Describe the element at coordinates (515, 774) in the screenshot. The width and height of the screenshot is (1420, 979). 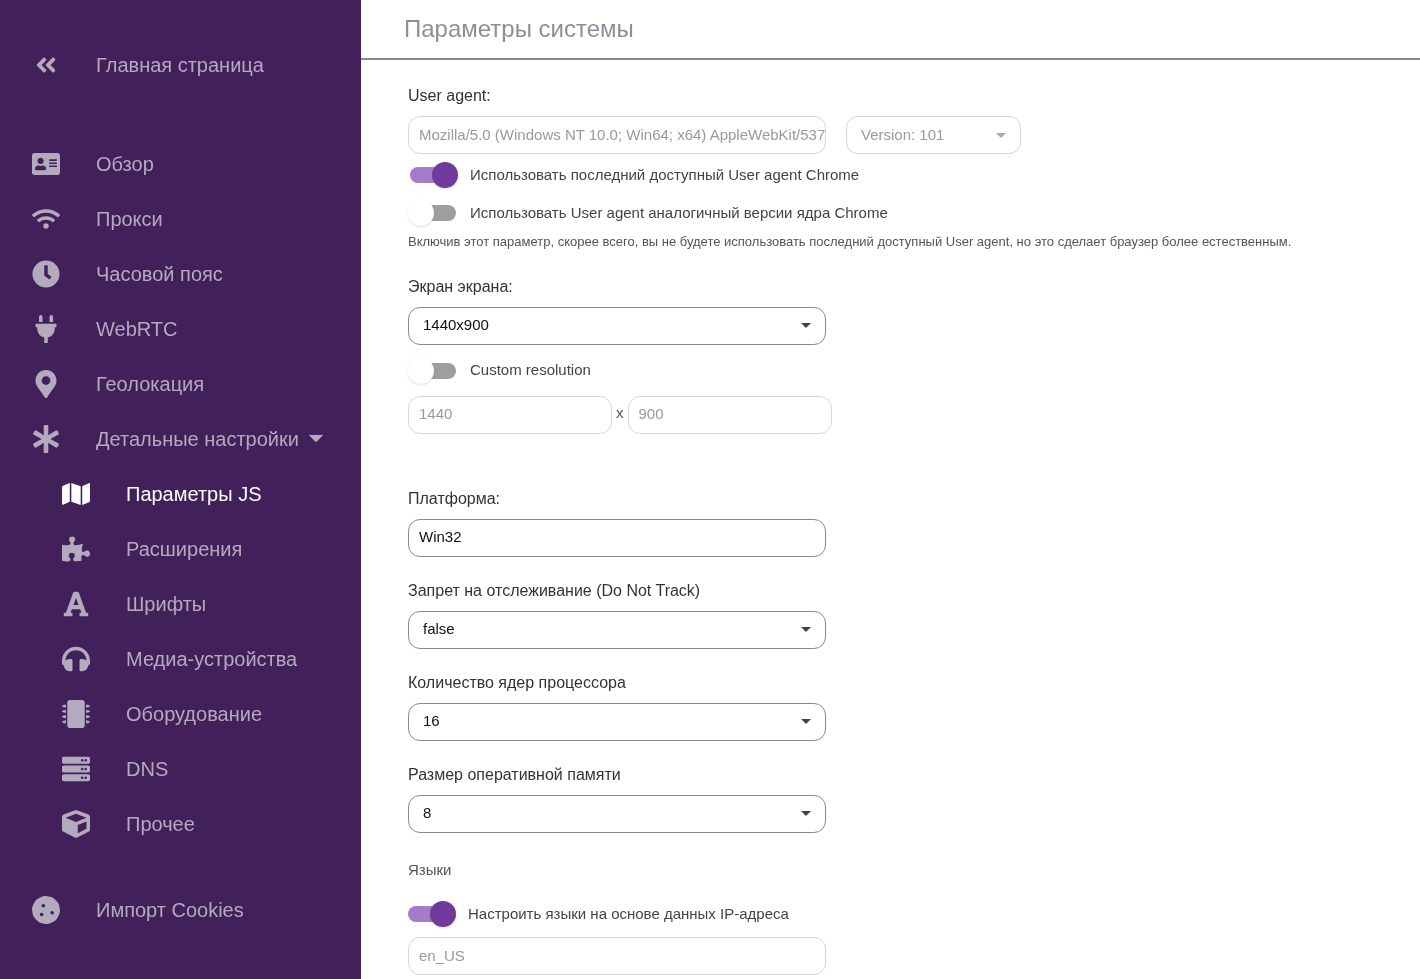
I see `field-label: Размер оперативной памяти` at that location.